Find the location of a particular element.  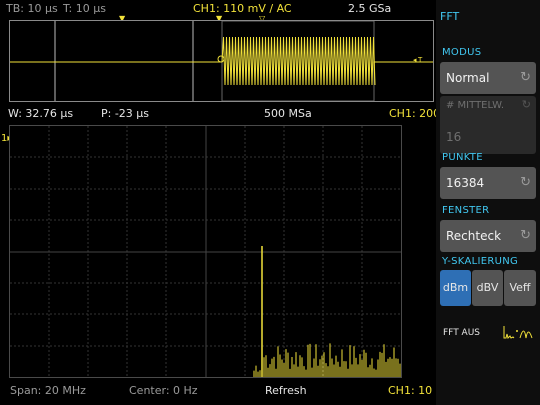

overview-right-marker: T is located at coordinates (420, 60).